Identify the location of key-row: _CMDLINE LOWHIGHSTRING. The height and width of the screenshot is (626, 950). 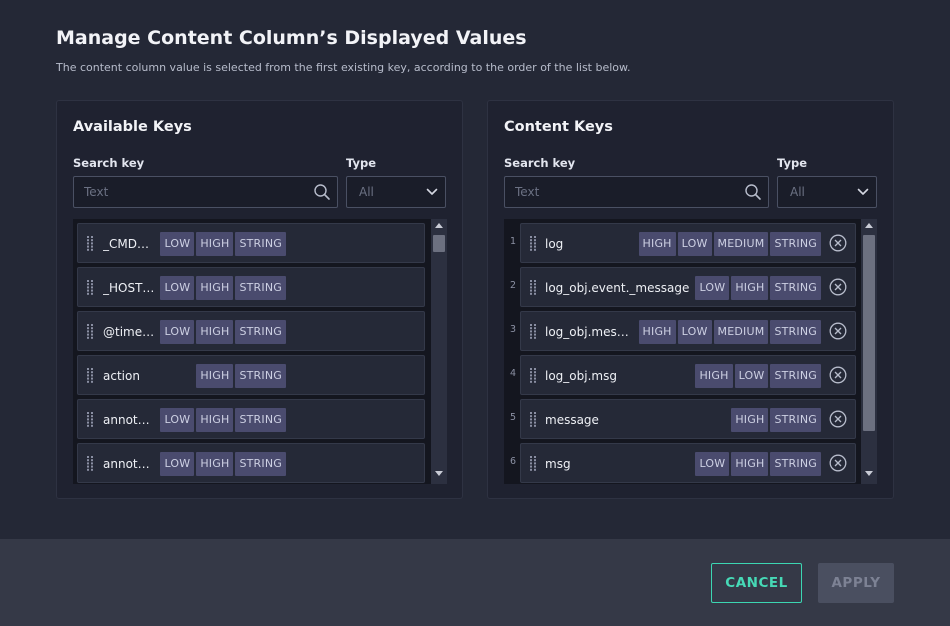
(251, 243).